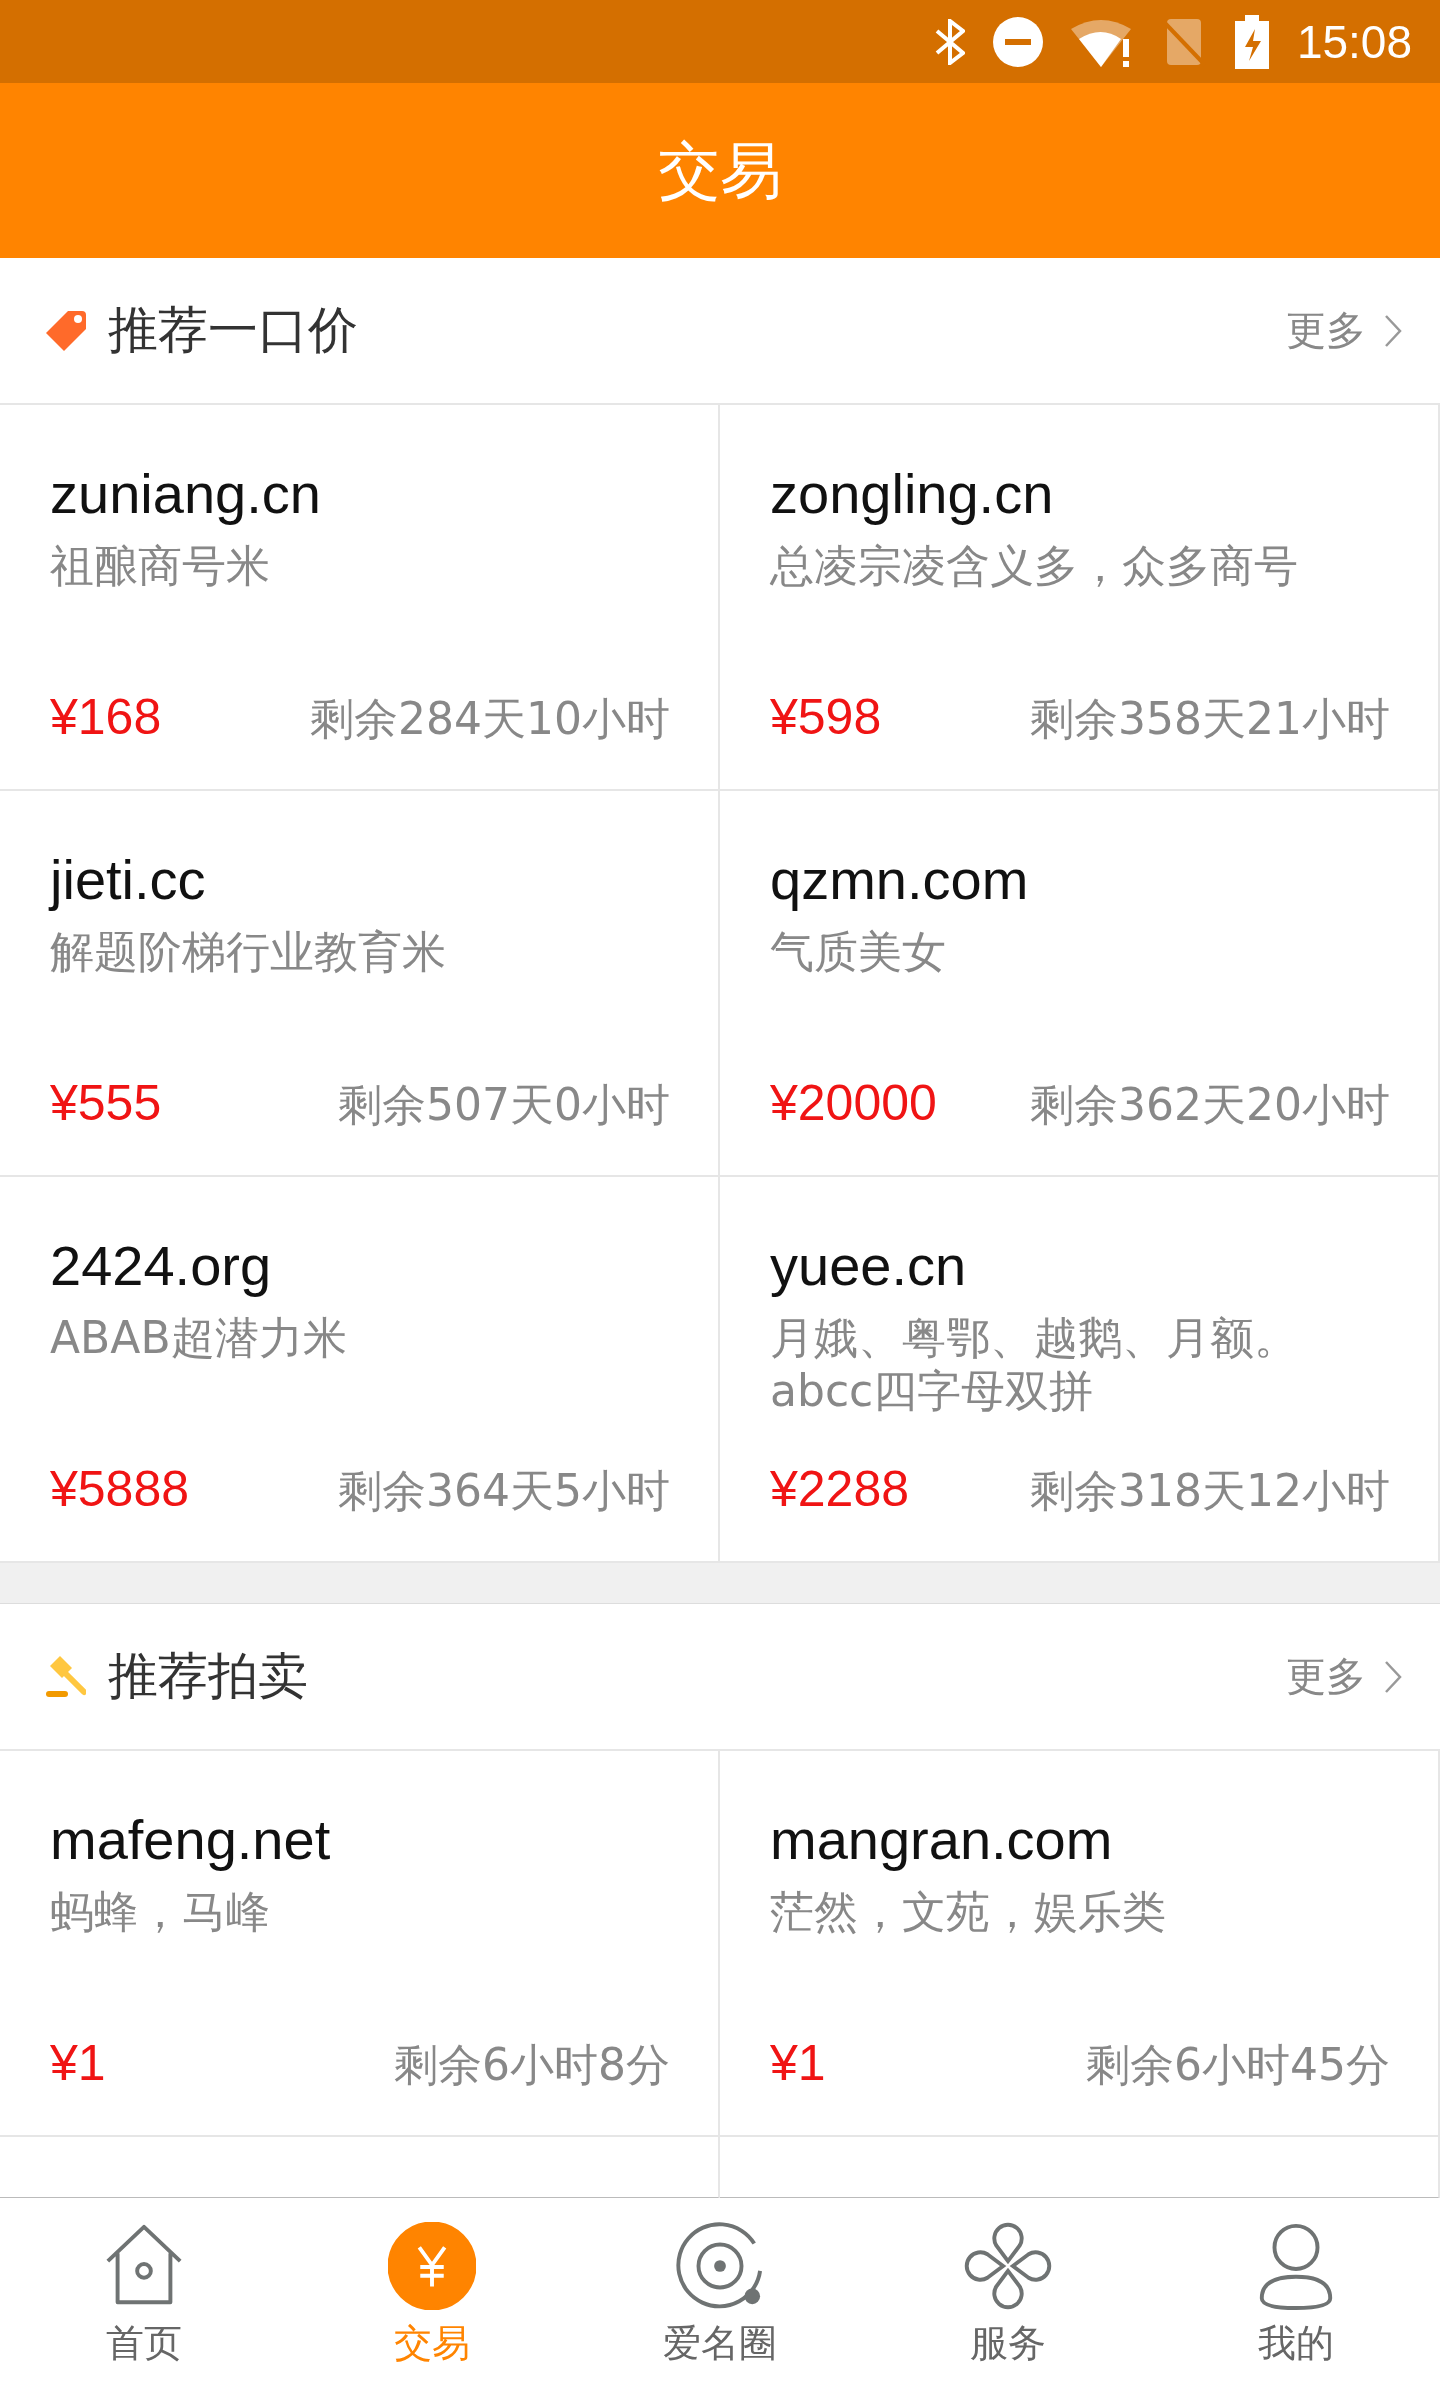 This screenshot has height=2392, width=1440. What do you see at coordinates (66, 330) in the screenshot?
I see `tag-icon` at bounding box center [66, 330].